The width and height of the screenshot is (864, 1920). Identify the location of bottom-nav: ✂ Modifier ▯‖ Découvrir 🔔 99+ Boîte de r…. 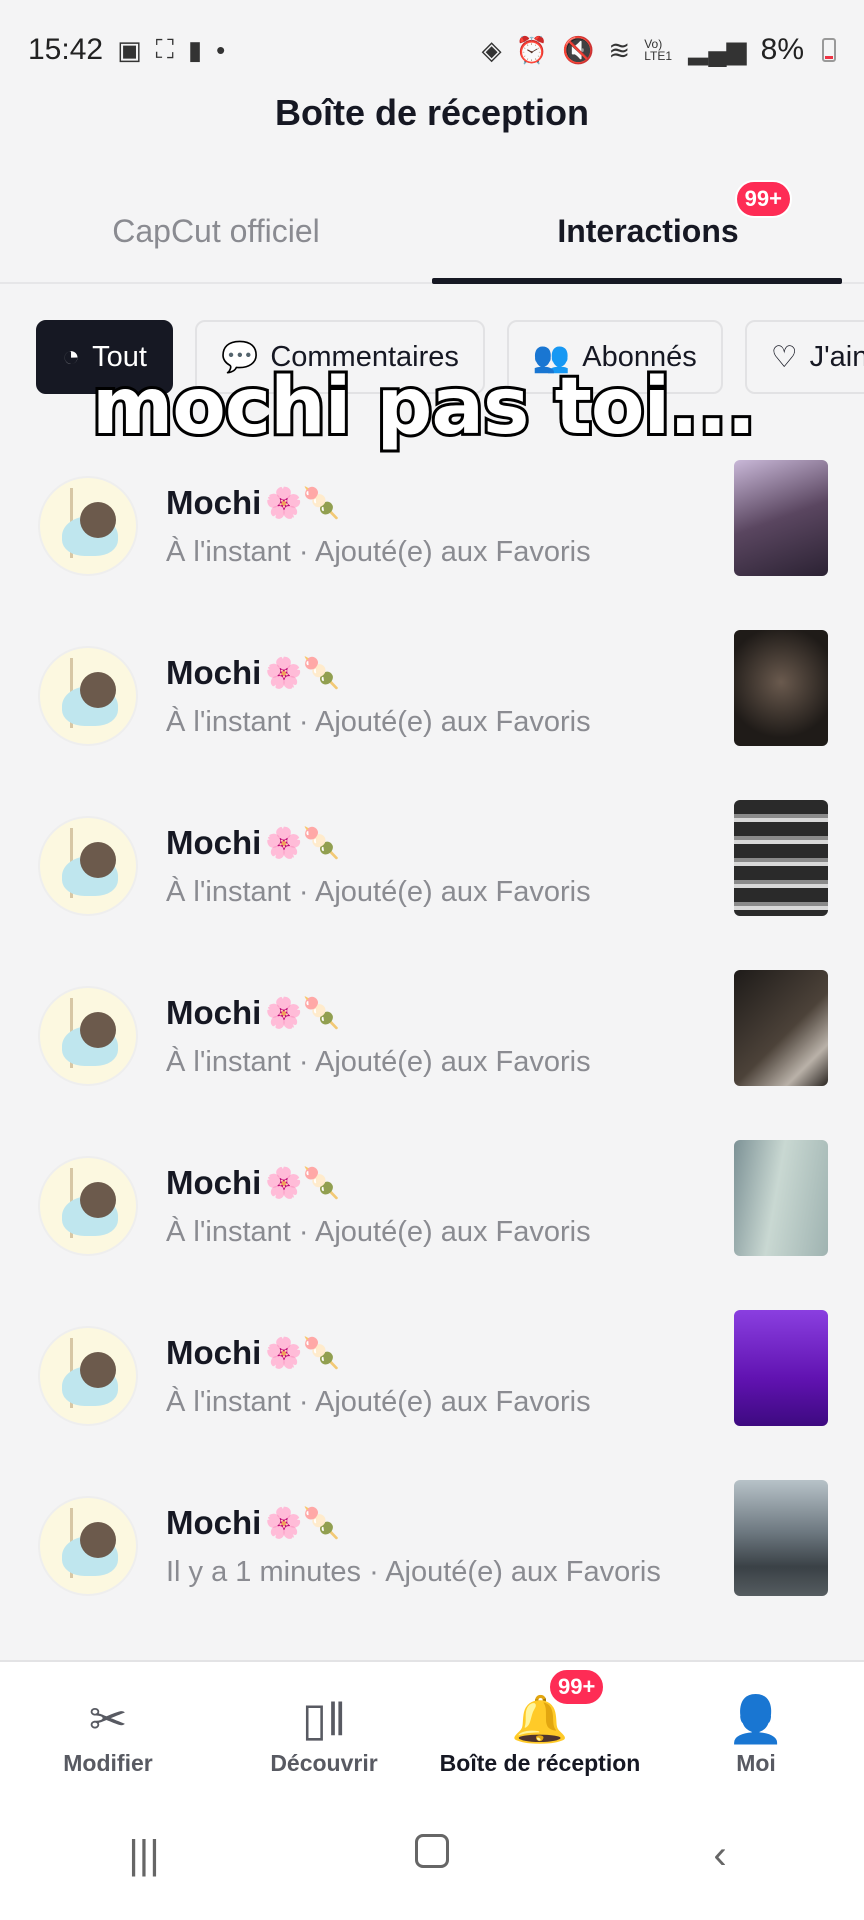
(432, 1725).